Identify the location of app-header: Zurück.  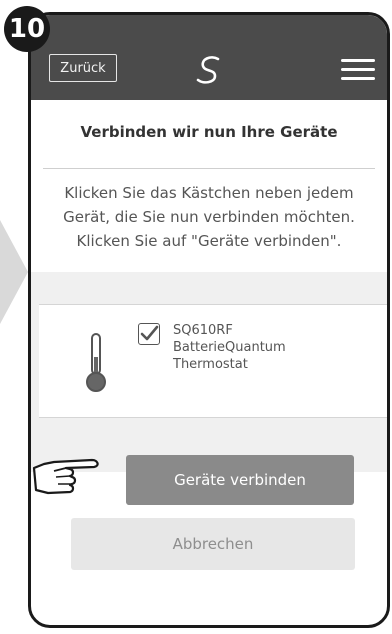
(209, 57).